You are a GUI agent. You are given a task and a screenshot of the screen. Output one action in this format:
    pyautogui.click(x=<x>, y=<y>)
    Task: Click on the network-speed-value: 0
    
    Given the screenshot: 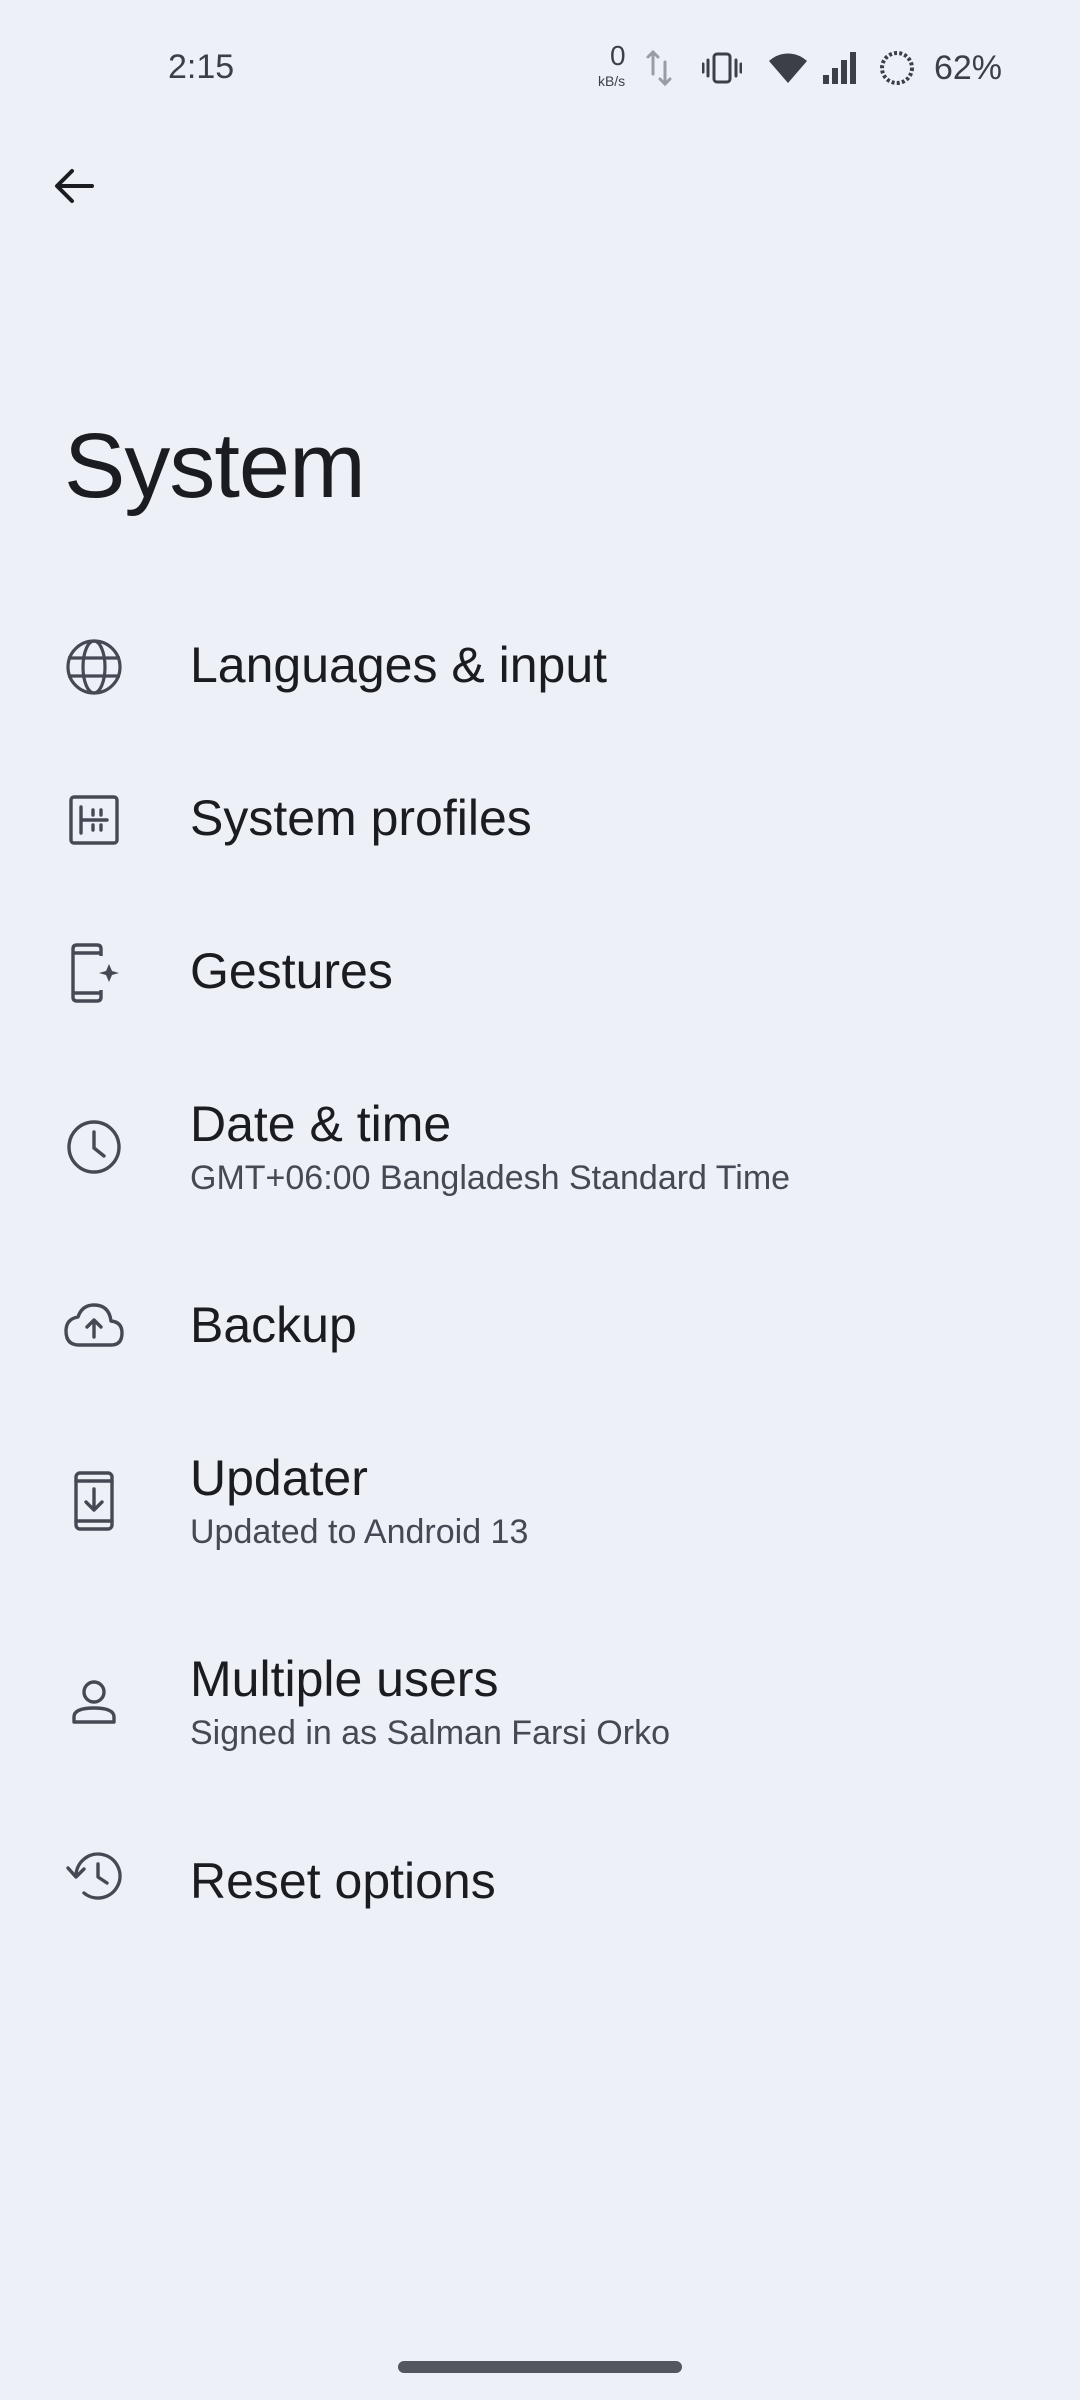 What is the action you would take?
    pyautogui.click(x=617, y=55)
    